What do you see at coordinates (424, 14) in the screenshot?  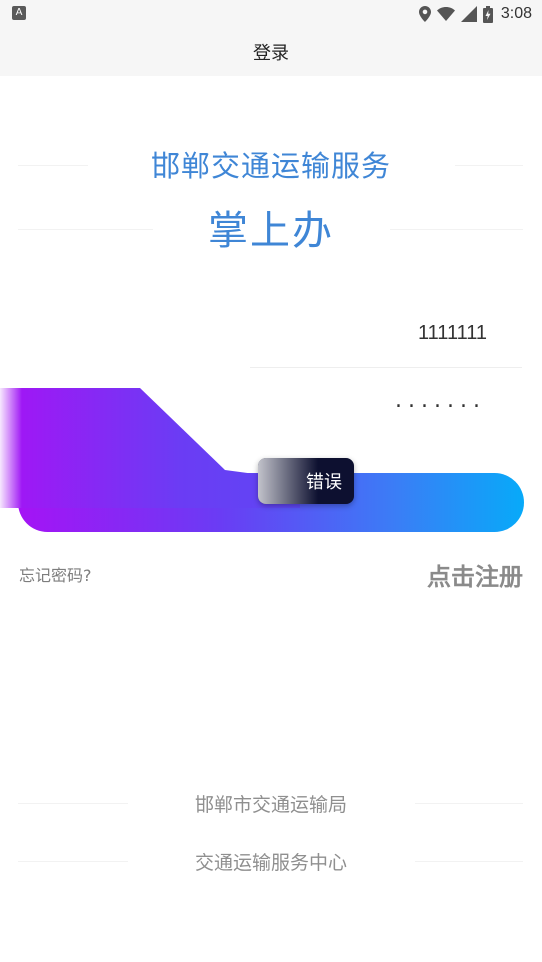 I see `location-icon` at bounding box center [424, 14].